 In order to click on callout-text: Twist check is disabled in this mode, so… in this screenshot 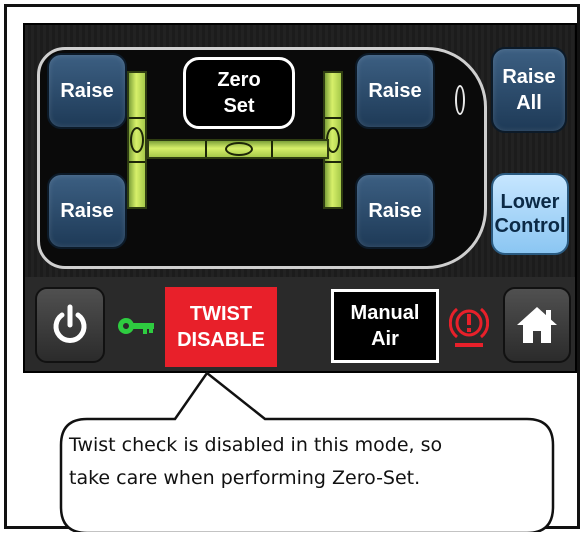, I will do `click(304, 462)`.